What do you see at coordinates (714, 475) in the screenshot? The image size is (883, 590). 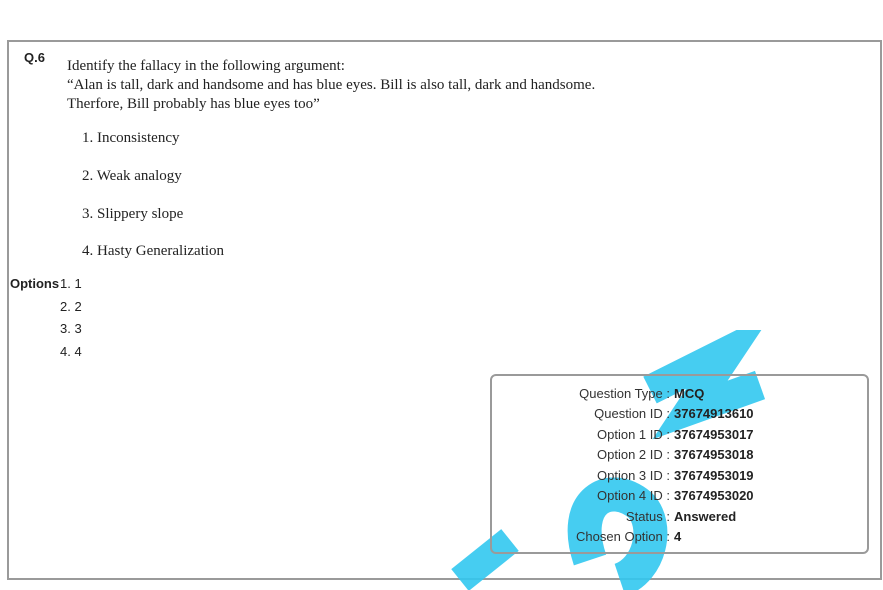 I see `info-value: 37674953019` at bounding box center [714, 475].